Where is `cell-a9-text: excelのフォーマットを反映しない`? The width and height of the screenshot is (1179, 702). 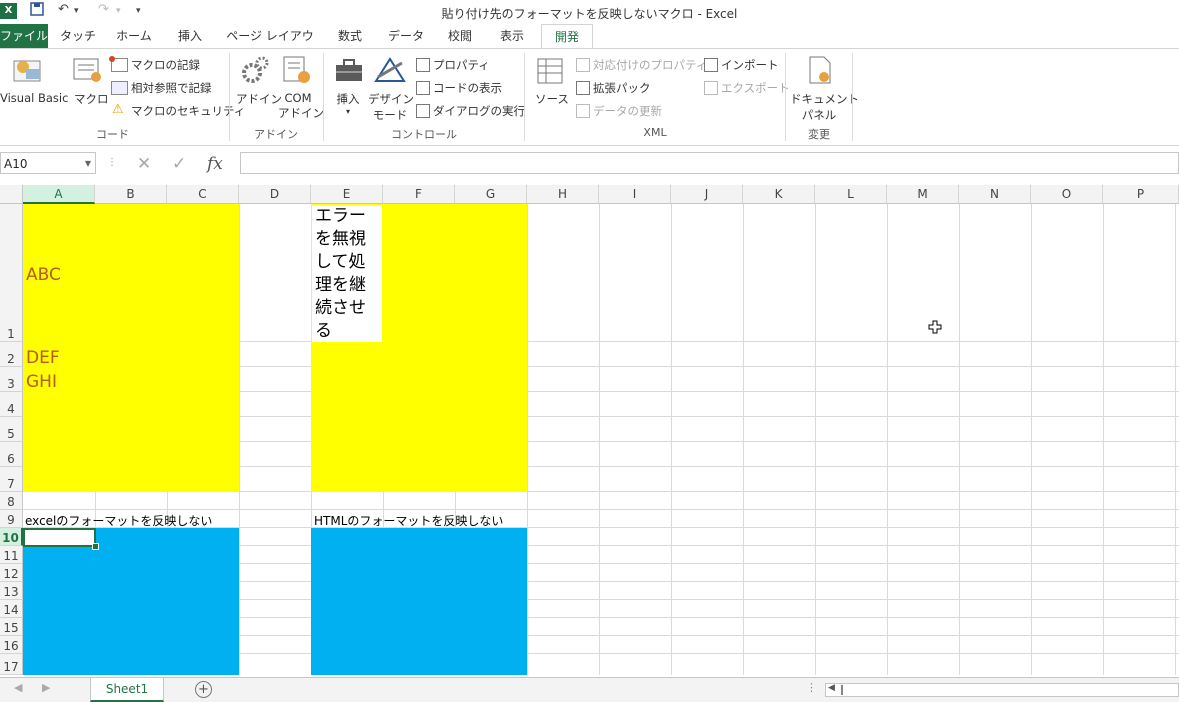
cell-a9-text: excelのフォーマットを反映しない is located at coordinates (119, 521).